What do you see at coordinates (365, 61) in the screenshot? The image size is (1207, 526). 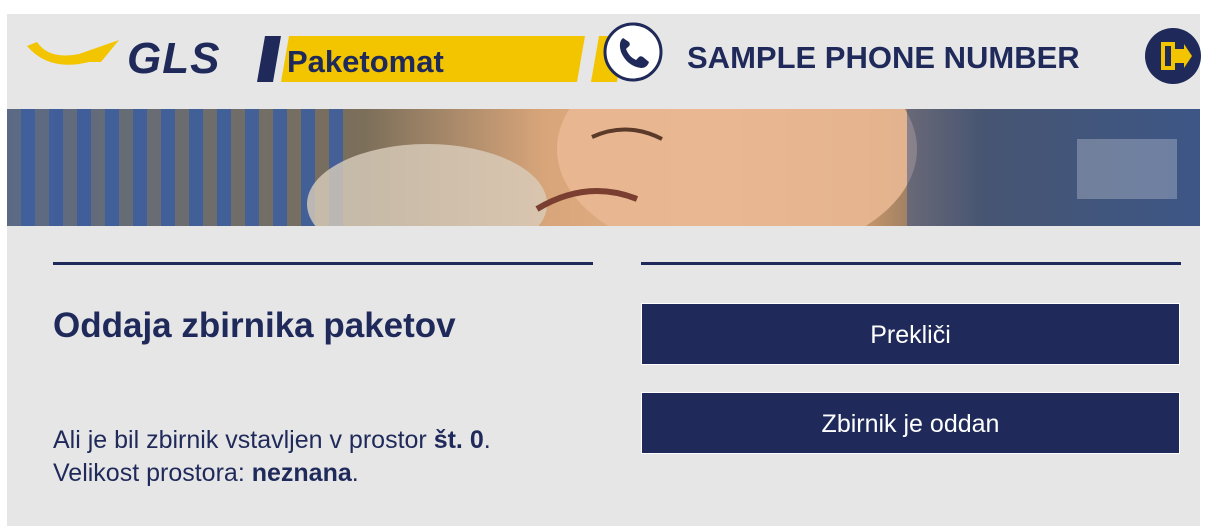 I see `brand-label: Paketomat` at bounding box center [365, 61].